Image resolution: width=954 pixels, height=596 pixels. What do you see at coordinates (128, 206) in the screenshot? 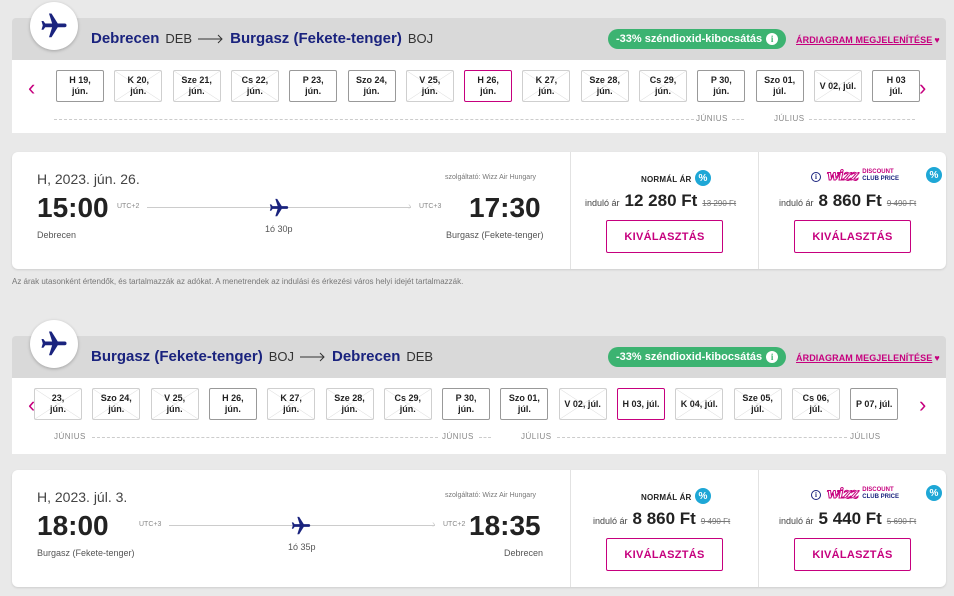
I see `departure-tz: UTC+2` at bounding box center [128, 206].